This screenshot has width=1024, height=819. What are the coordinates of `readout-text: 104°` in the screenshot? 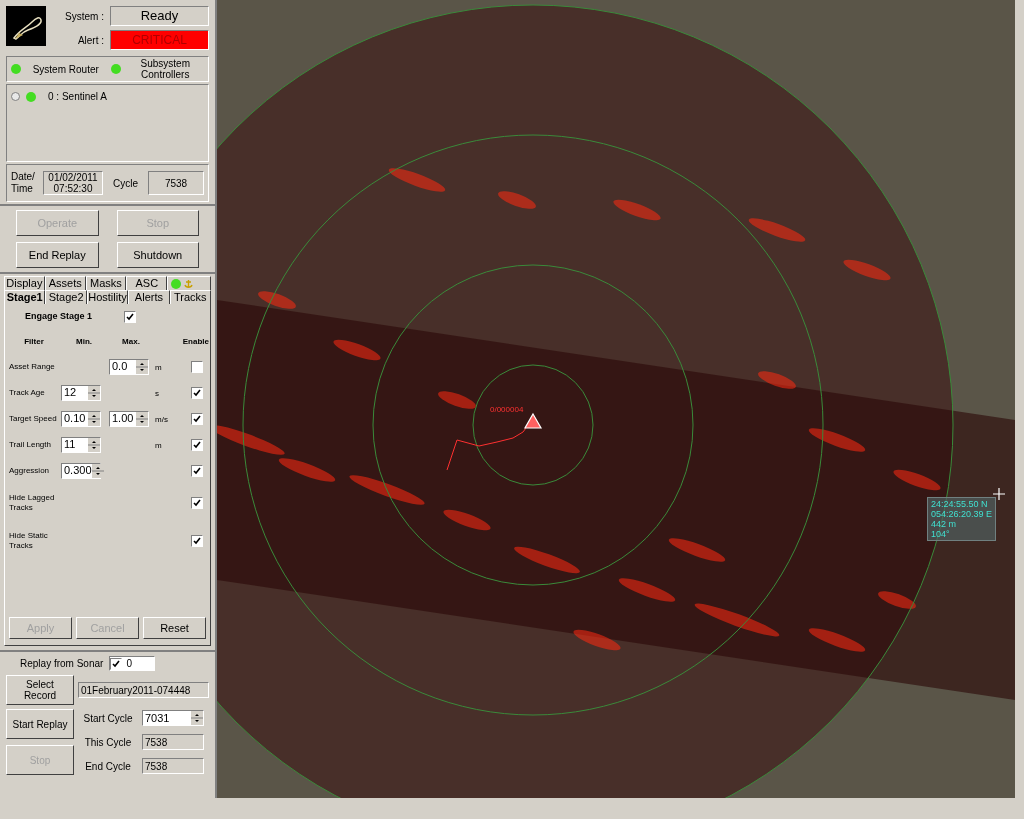 It's located at (941, 534).